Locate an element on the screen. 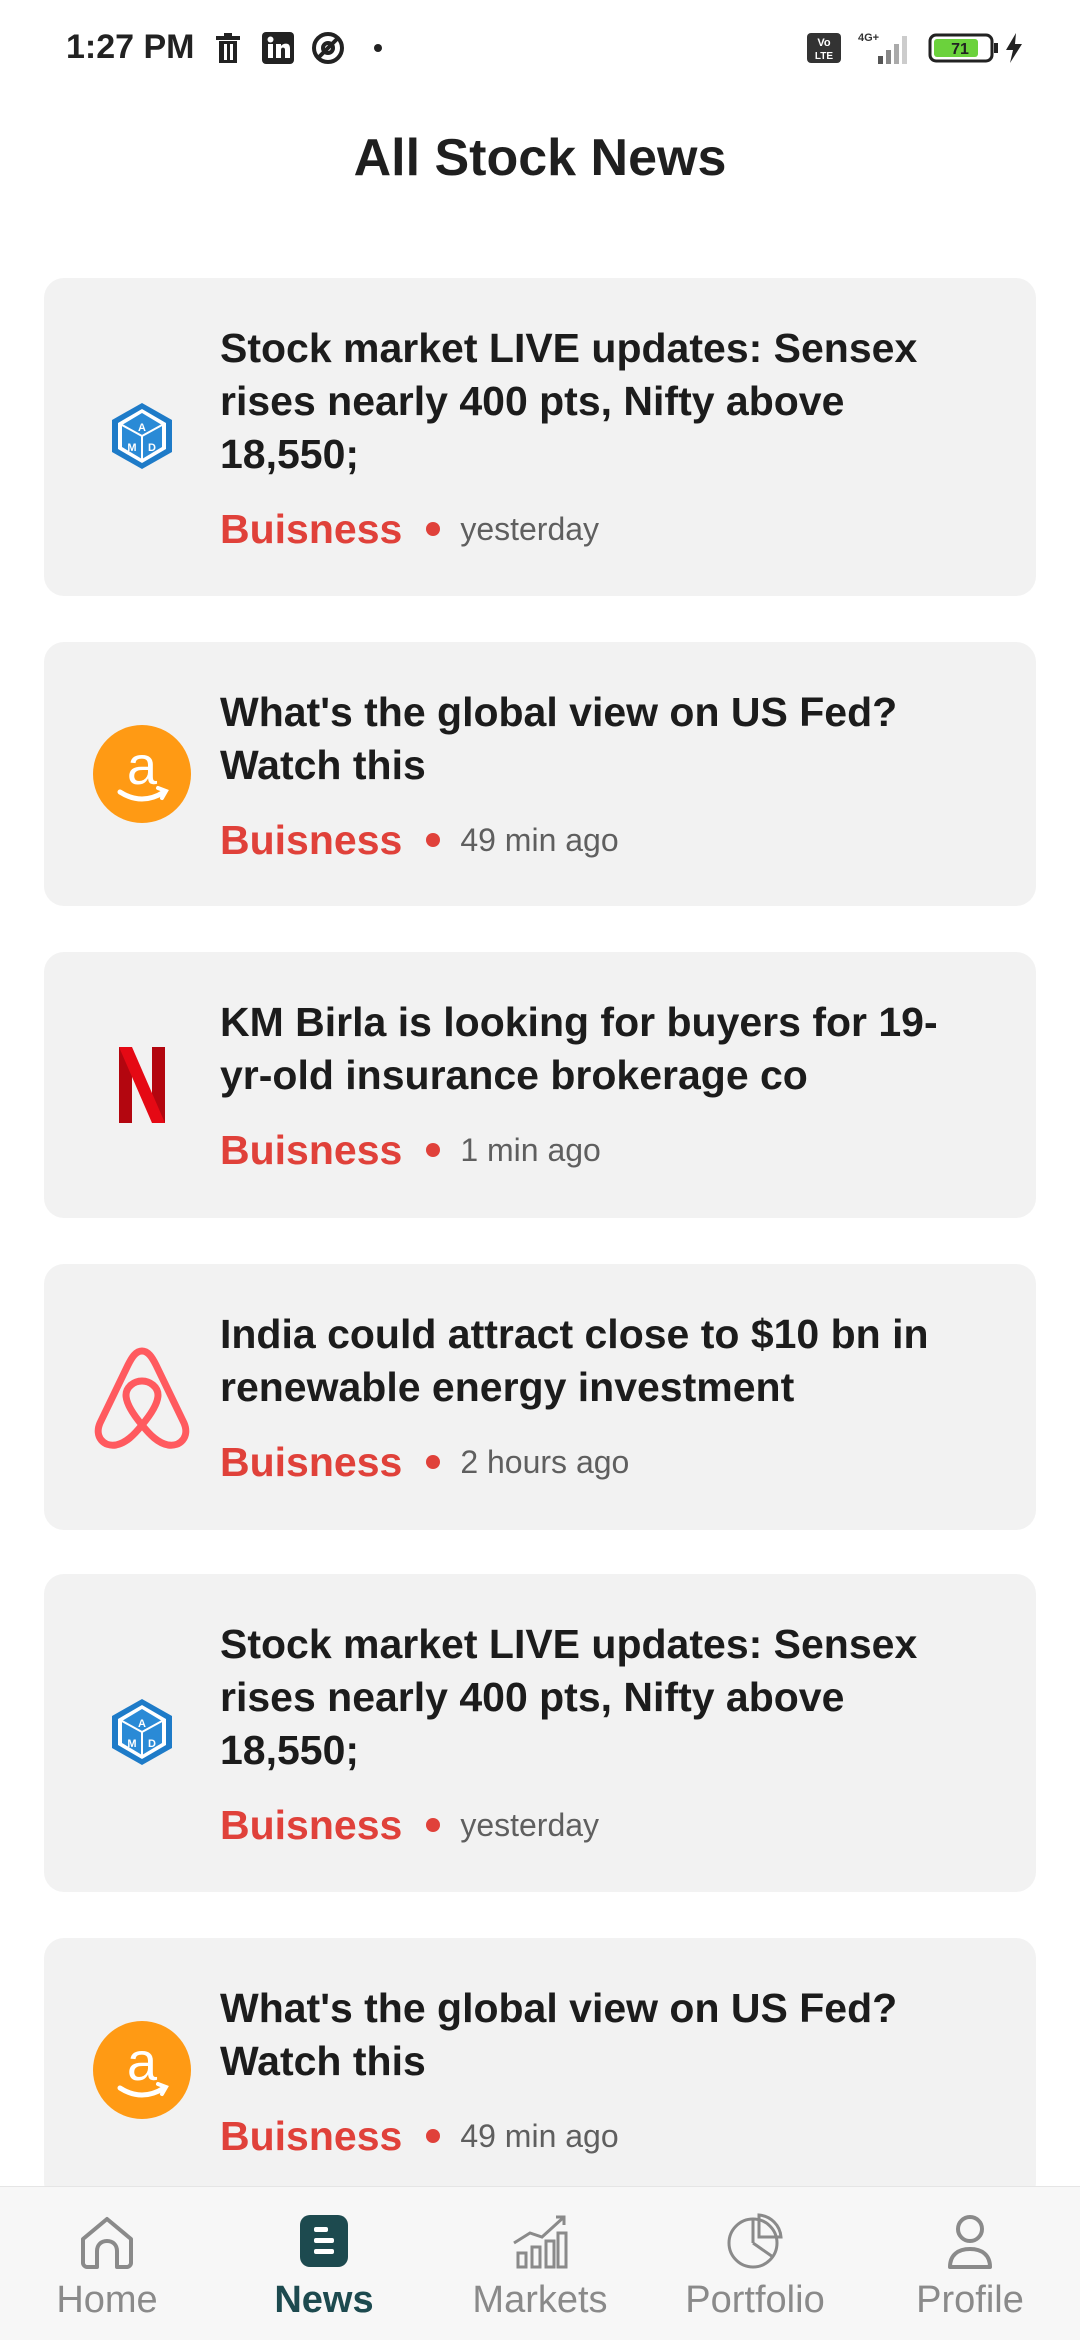  nav-item-home: Home is located at coordinates (107, 2263).